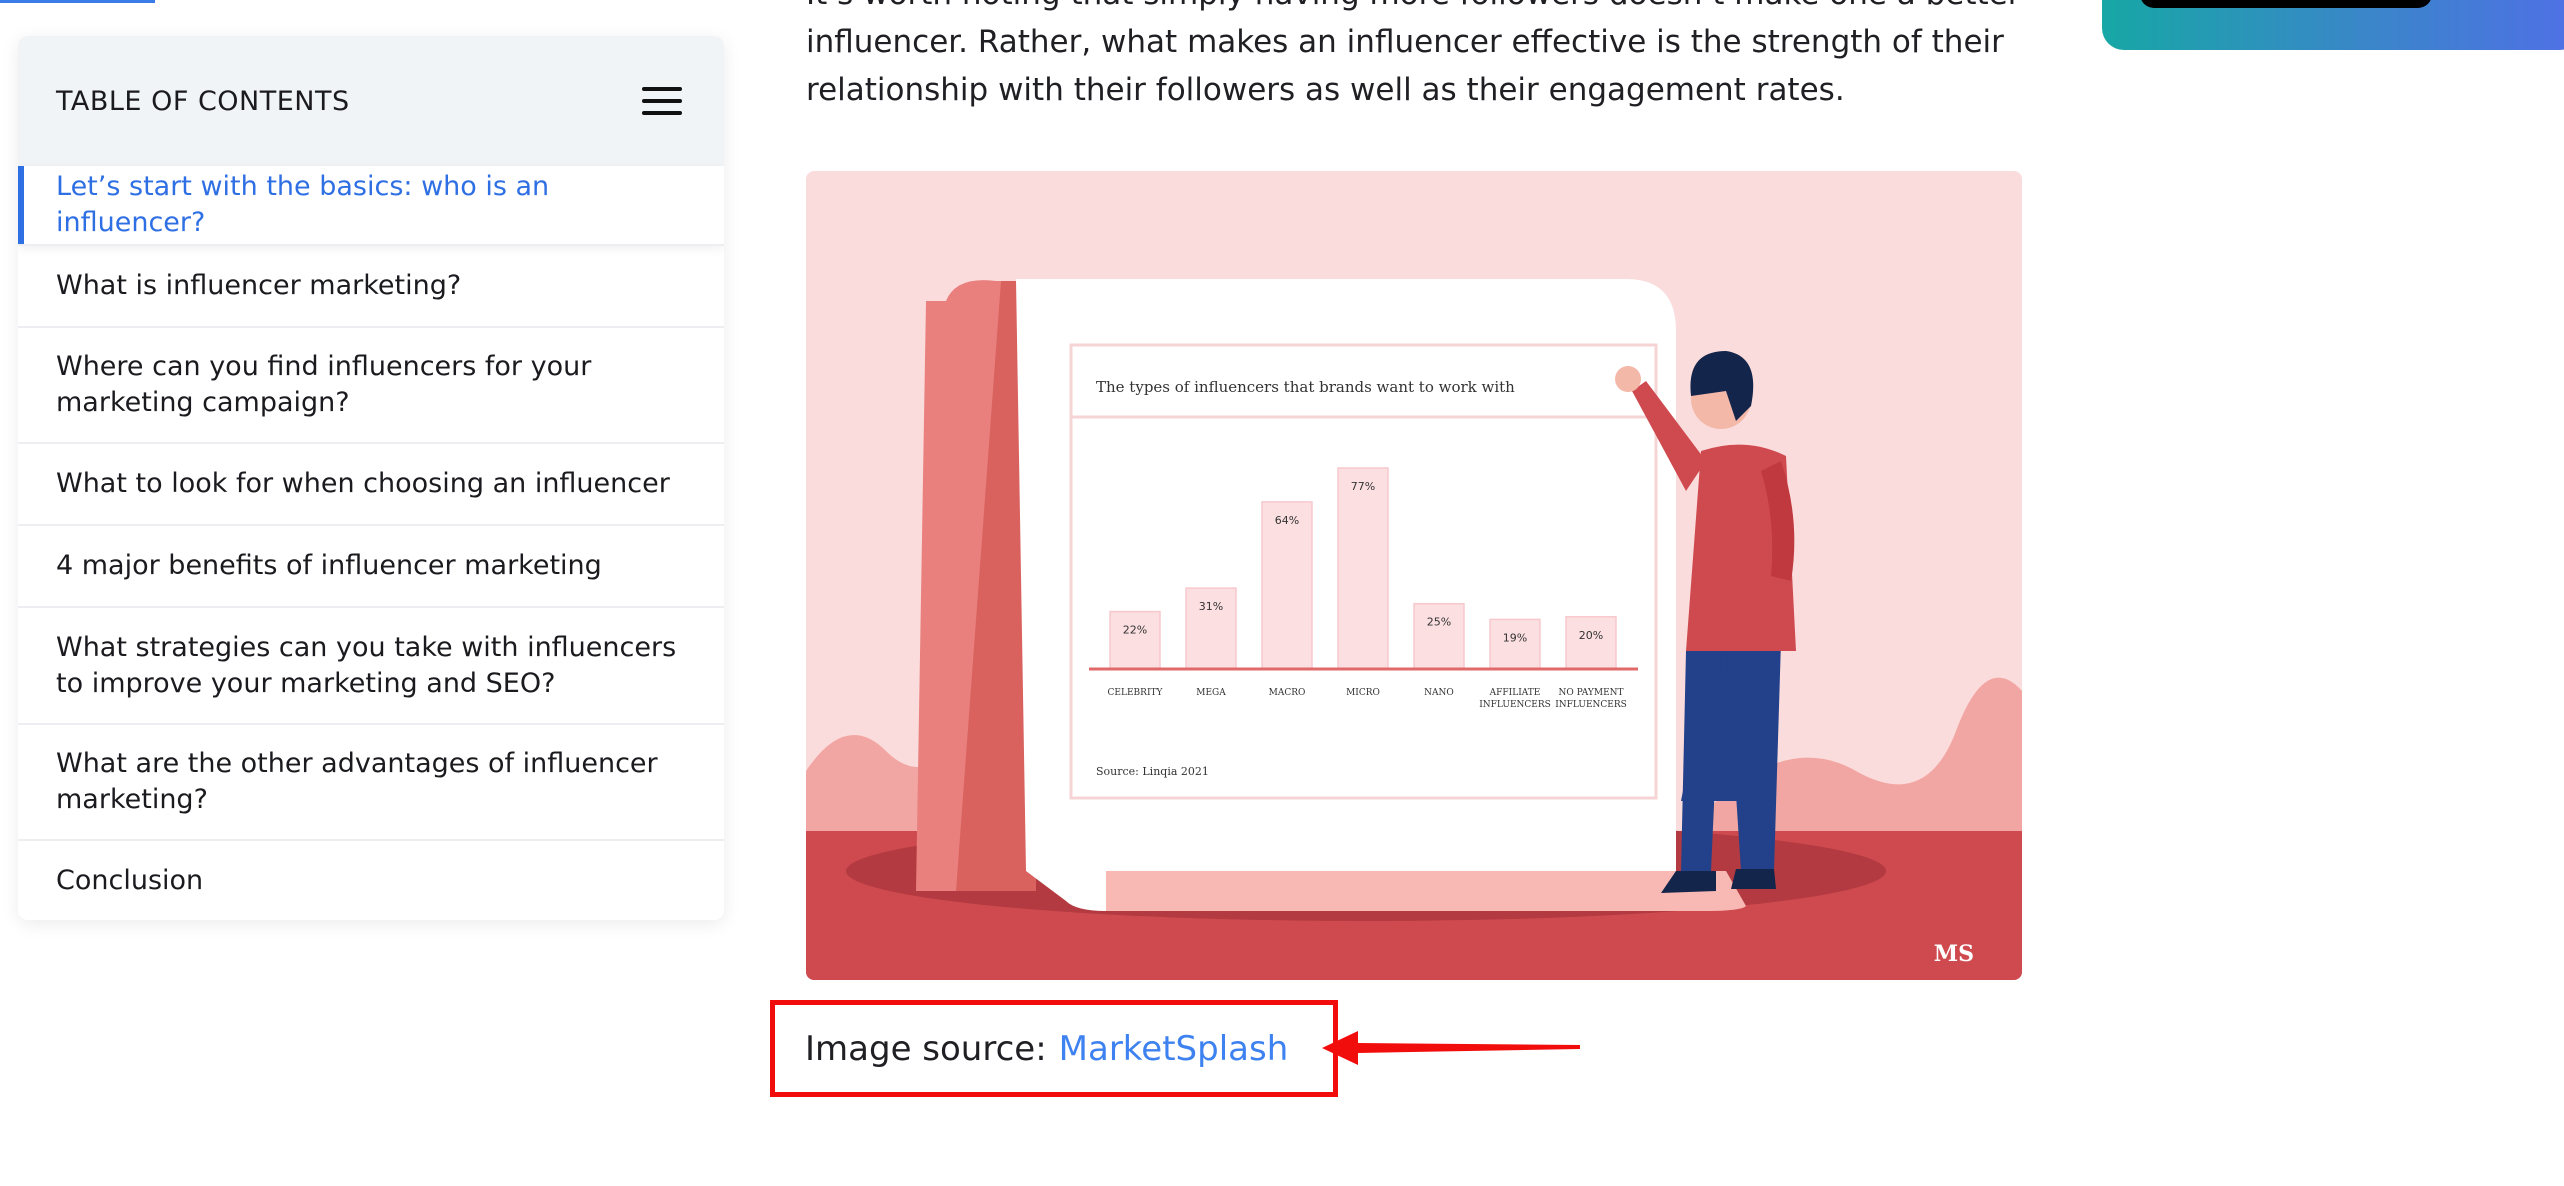 The height and width of the screenshot is (1186, 2564). I want to click on image-source-caption: Image source: MarketSplash, so click(1054, 1048).